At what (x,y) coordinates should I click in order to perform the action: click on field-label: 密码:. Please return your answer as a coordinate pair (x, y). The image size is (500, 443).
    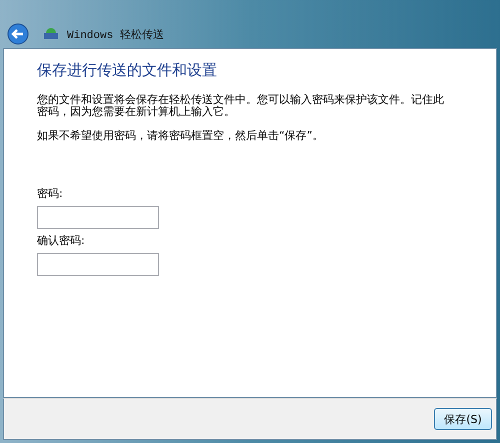
    Looking at the image, I should click on (50, 193).